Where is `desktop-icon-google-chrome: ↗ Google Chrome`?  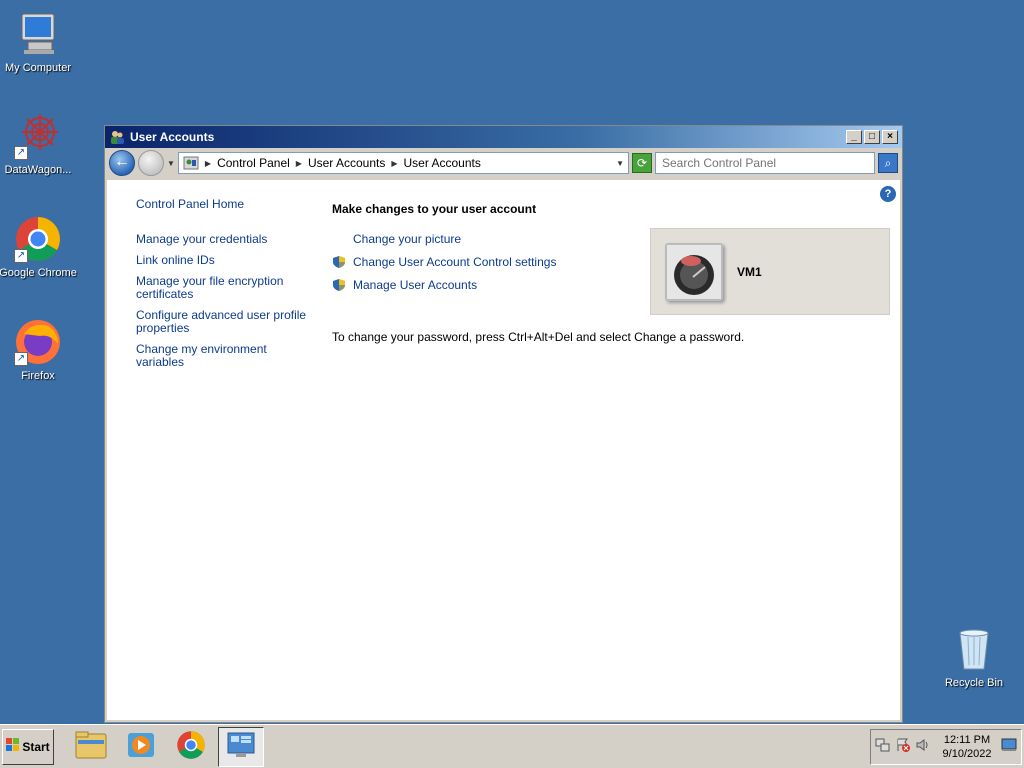
desktop-icon-google-chrome: ↗ Google Chrome is located at coordinates (39, 247).